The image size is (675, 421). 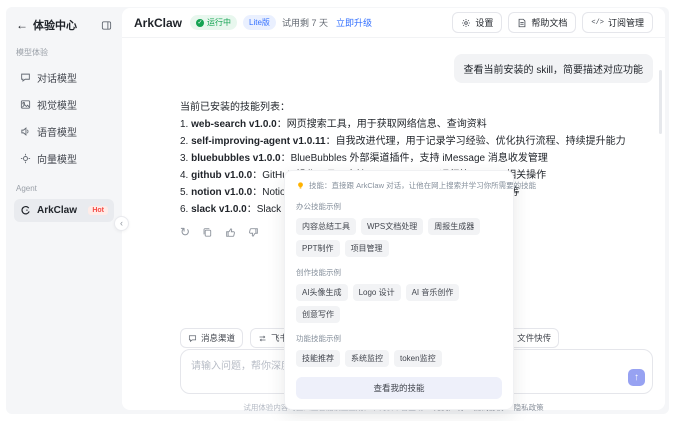 What do you see at coordinates (399, 303) in the screenshot?
I see `creative-skill-chips: AI头像生成 Logo 设计 AI 音乐创作 创意写作` at bounding box center [399, 303].